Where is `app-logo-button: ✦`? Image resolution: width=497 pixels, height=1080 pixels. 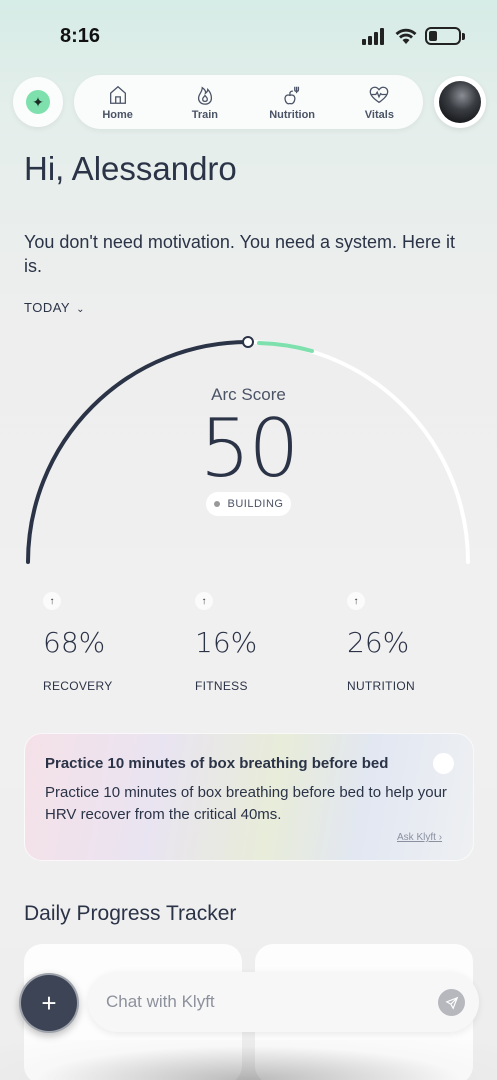 app-logo-button: ✦ is located at coordinates (38, 102).